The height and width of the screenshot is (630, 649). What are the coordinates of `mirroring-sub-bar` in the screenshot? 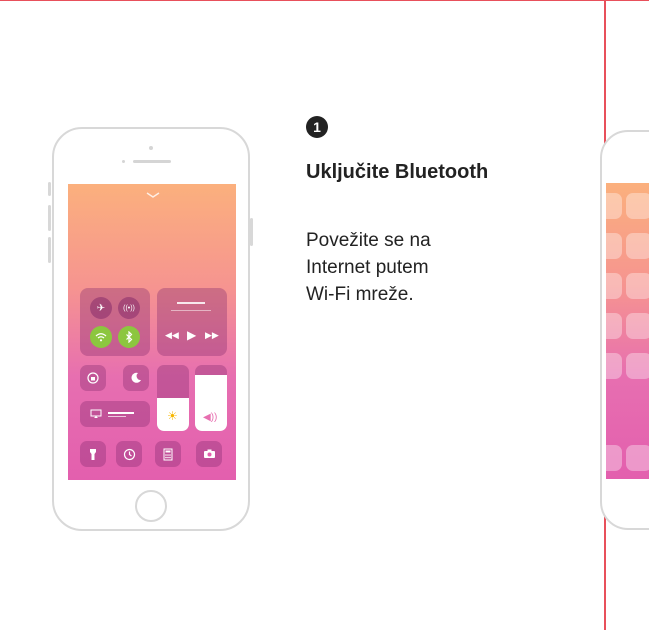 It's located at (117, 416).